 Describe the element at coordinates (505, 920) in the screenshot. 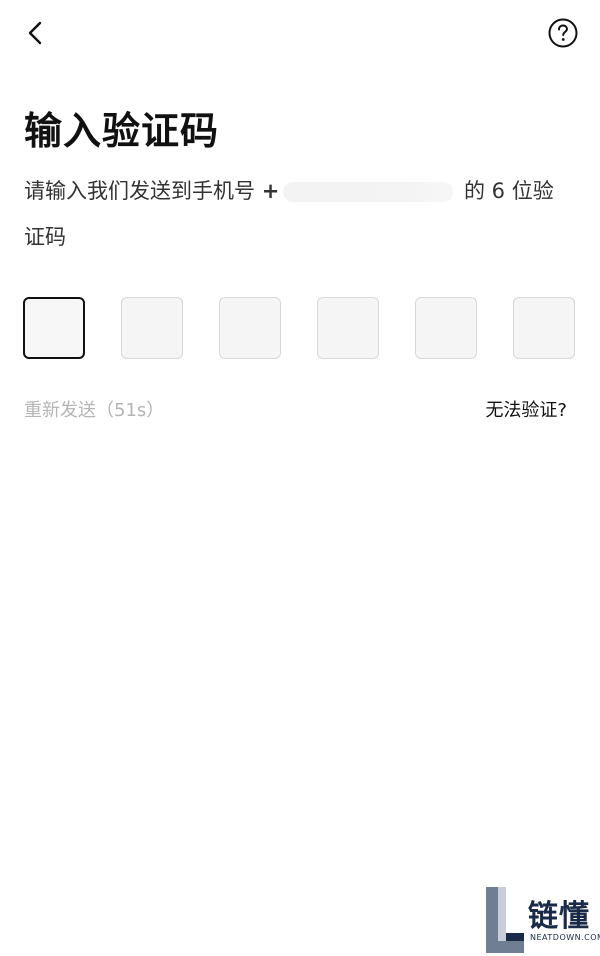

I see `watermark-logo` at that location.